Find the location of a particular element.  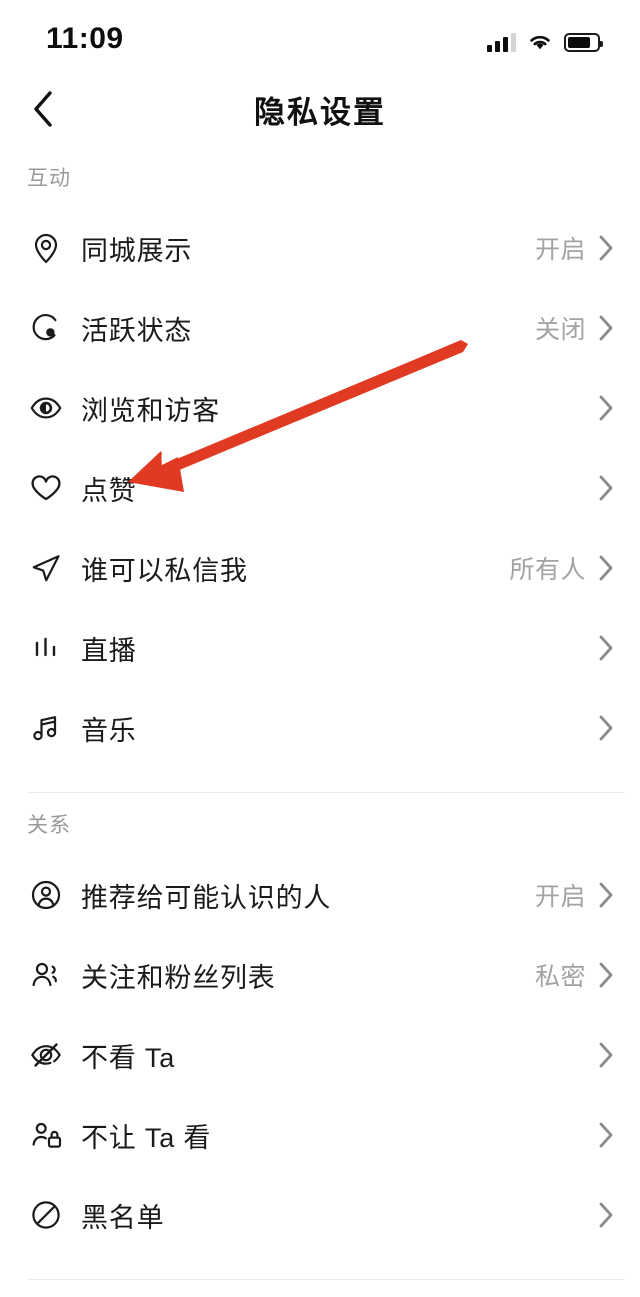

person-circle-icon is located at coordinates (46, 895).